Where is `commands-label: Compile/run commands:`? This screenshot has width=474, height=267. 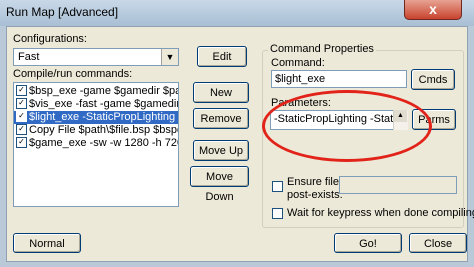 commands-label: Compile/run commands: is located at coordinates (73, 74).